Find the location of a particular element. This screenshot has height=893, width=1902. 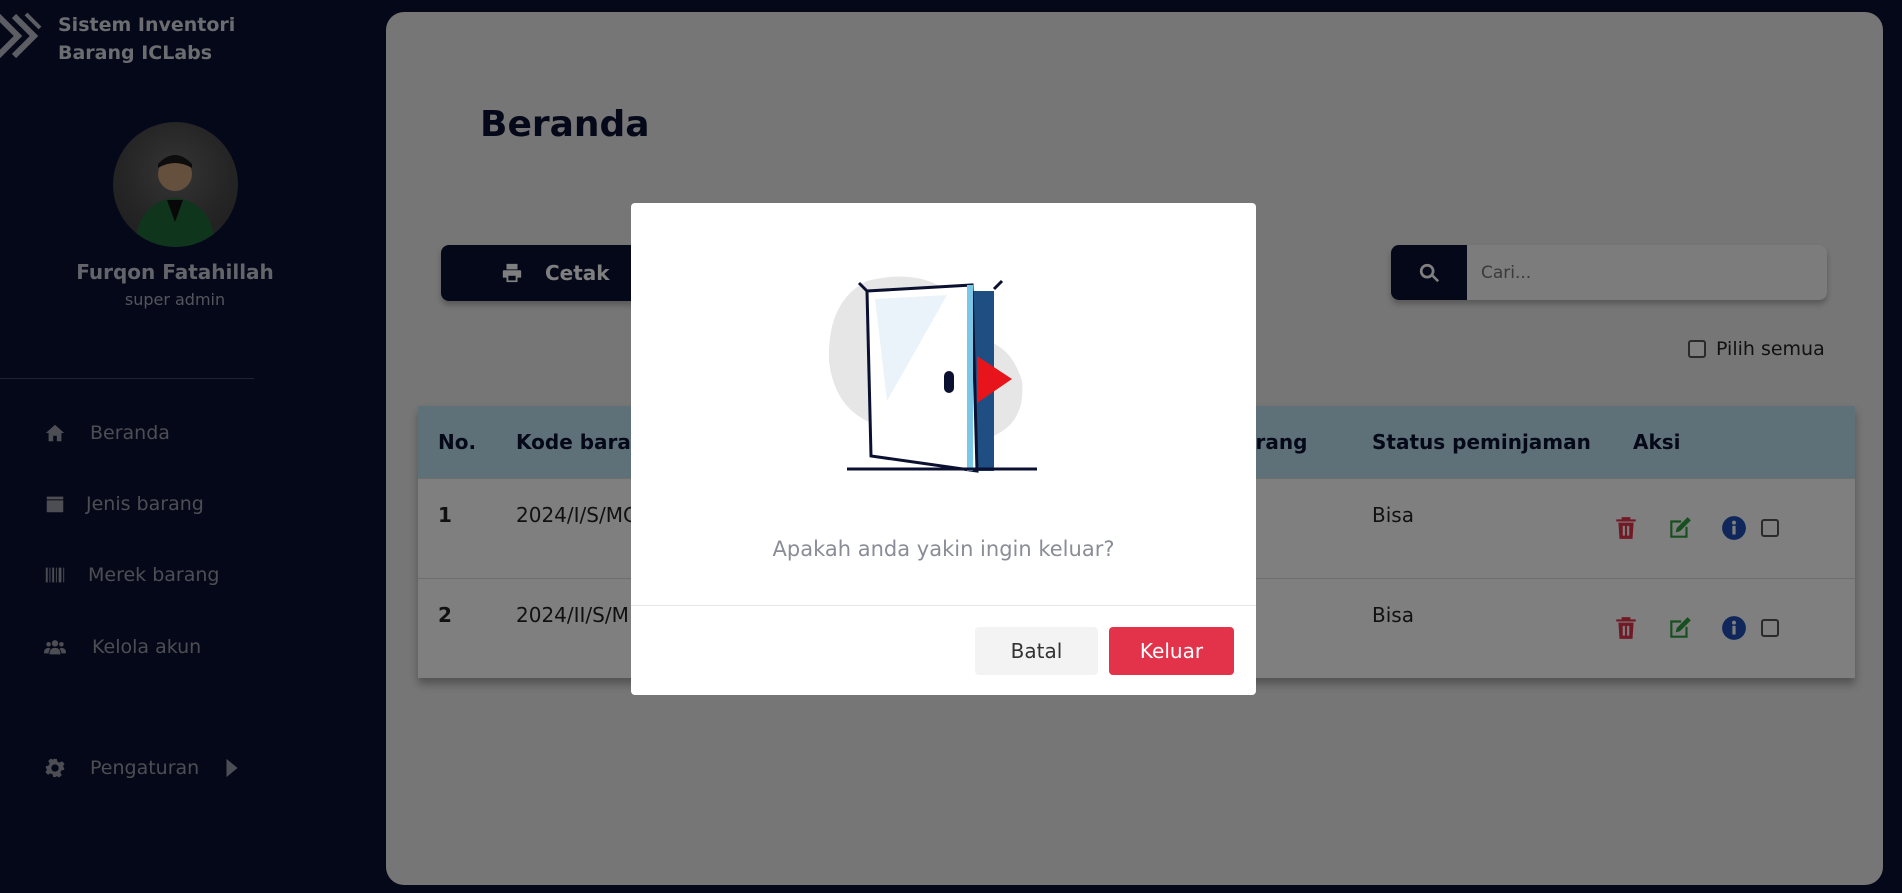

dialog-message: Apakah anda yakin ingin keluar? is located at coordinates (943, 549).